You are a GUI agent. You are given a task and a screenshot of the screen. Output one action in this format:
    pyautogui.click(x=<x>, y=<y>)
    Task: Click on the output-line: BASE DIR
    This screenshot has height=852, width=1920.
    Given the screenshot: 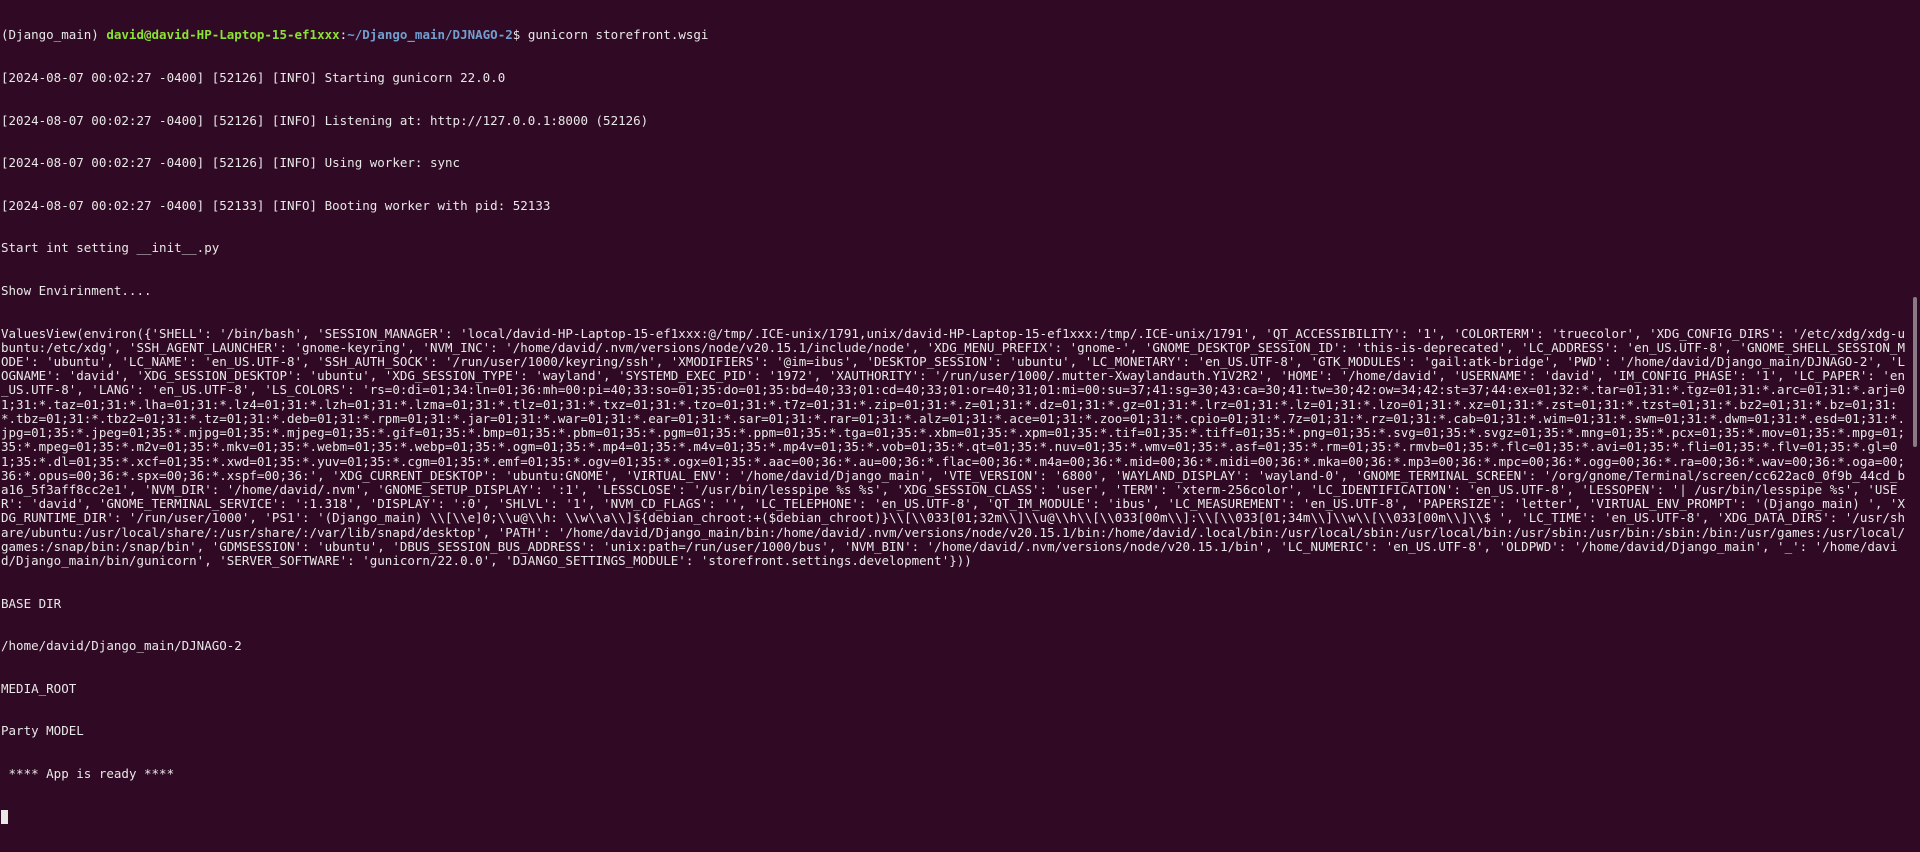 What is the action you would take?
    pyautogui.click(x=31, y=603)
    